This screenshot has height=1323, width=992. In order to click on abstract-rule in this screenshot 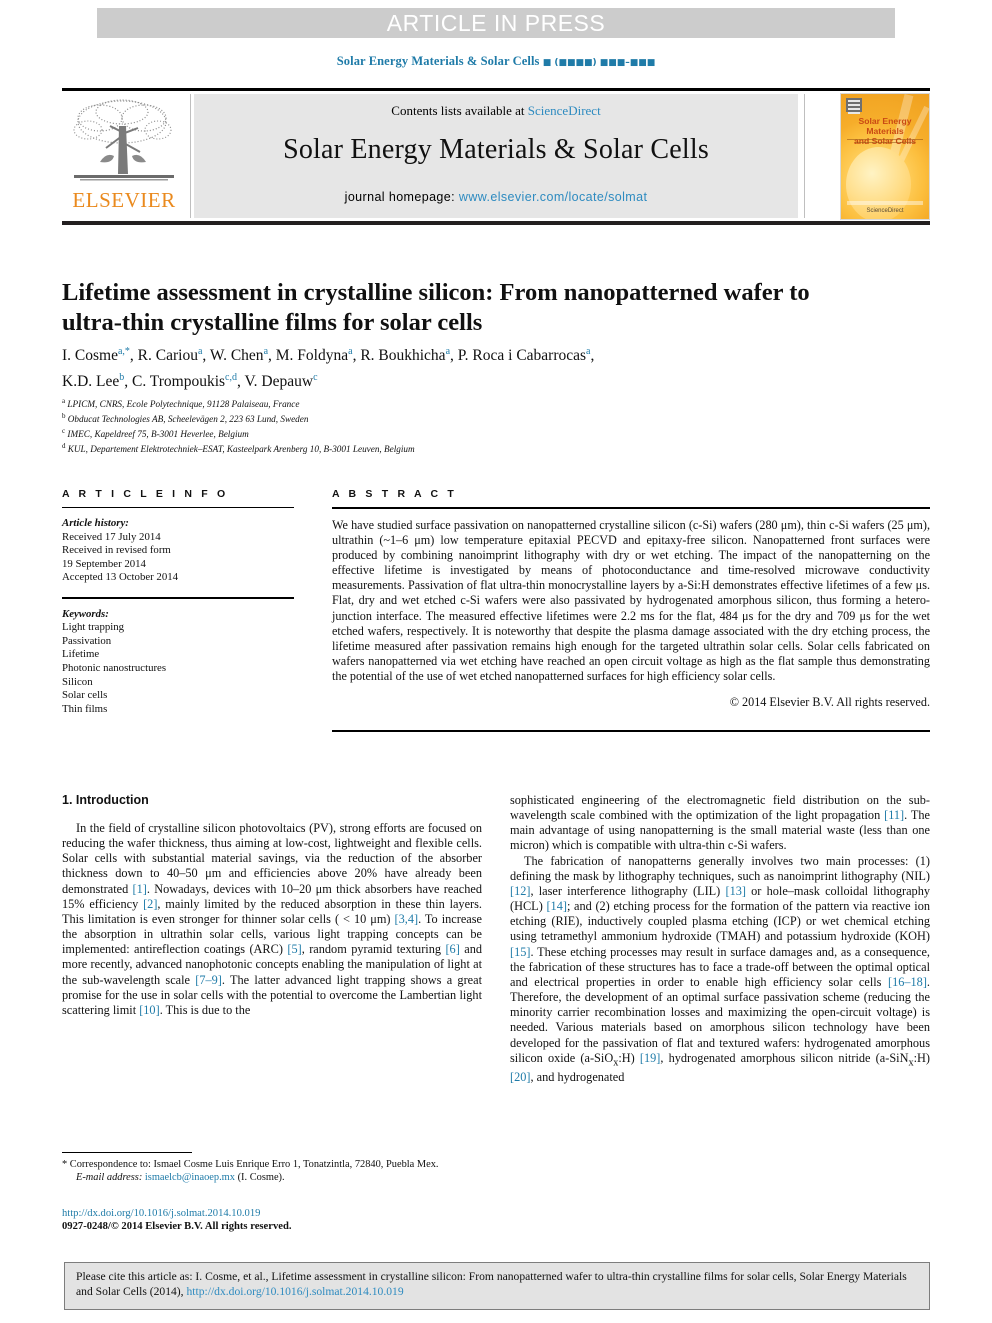, I will do `click(631, 508)`.